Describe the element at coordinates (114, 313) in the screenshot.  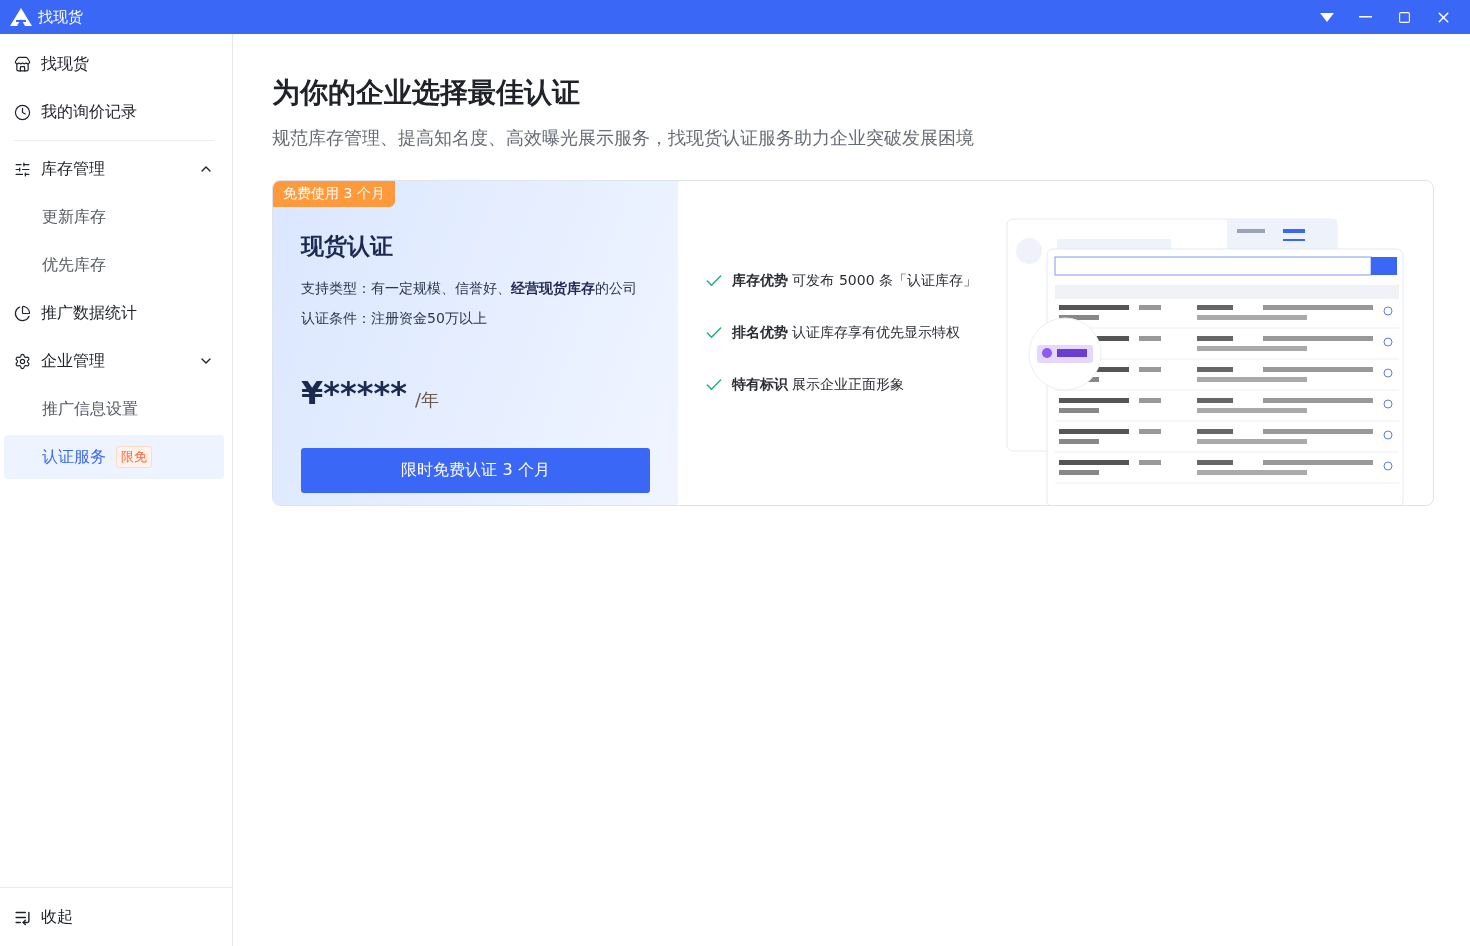
I see `sidebar-item: 推广数据统计` at that location.